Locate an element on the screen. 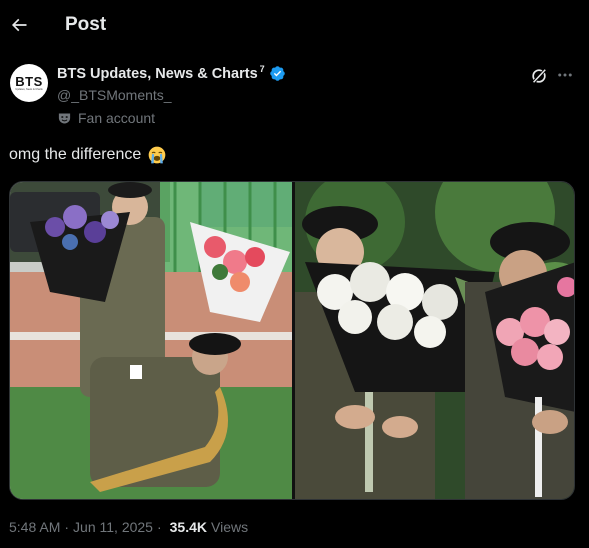  verified-badge-icon is located at coordinates (277, 73).